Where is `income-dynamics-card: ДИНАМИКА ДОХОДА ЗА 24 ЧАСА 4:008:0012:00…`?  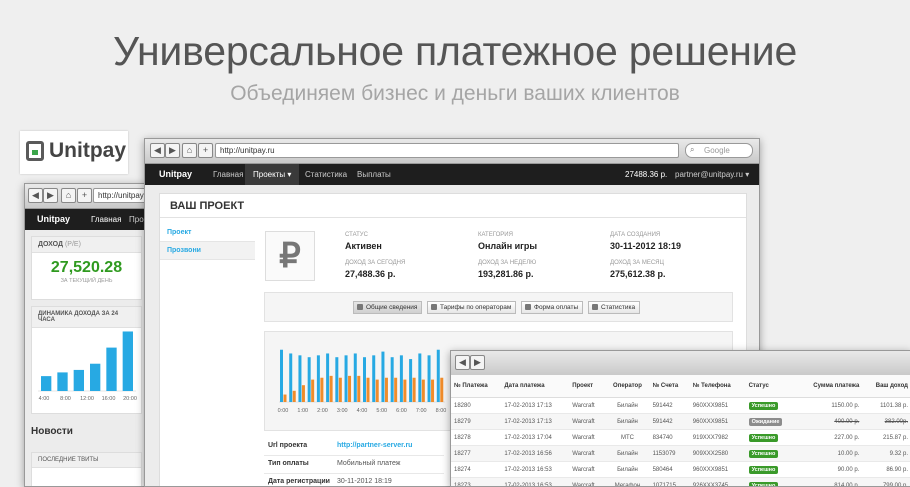 income-dynamics-card: ДИНАМИКА ДОХОДА ЗА 24 ЧАСА 4:008:0012:00… is located at coordinates (86, 360).